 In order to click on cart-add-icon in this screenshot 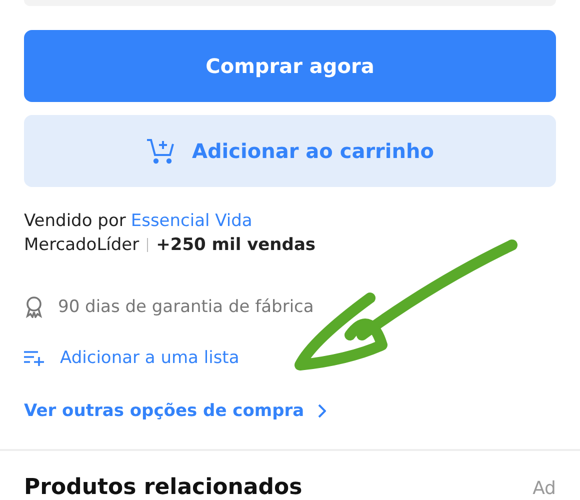, I will do `click(161, 151)`.